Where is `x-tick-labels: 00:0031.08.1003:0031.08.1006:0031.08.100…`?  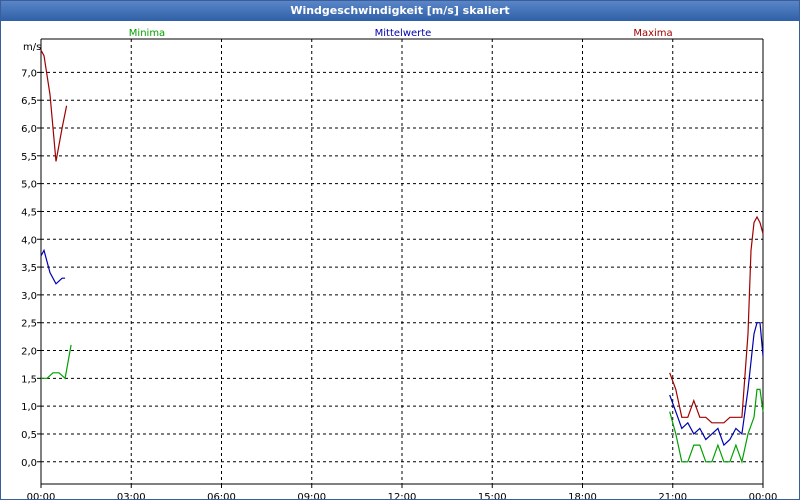
x-tick-labels: 00:0031.08.1003:0031.08.1006:0031.08.100… is located at coordinates (402, 491).